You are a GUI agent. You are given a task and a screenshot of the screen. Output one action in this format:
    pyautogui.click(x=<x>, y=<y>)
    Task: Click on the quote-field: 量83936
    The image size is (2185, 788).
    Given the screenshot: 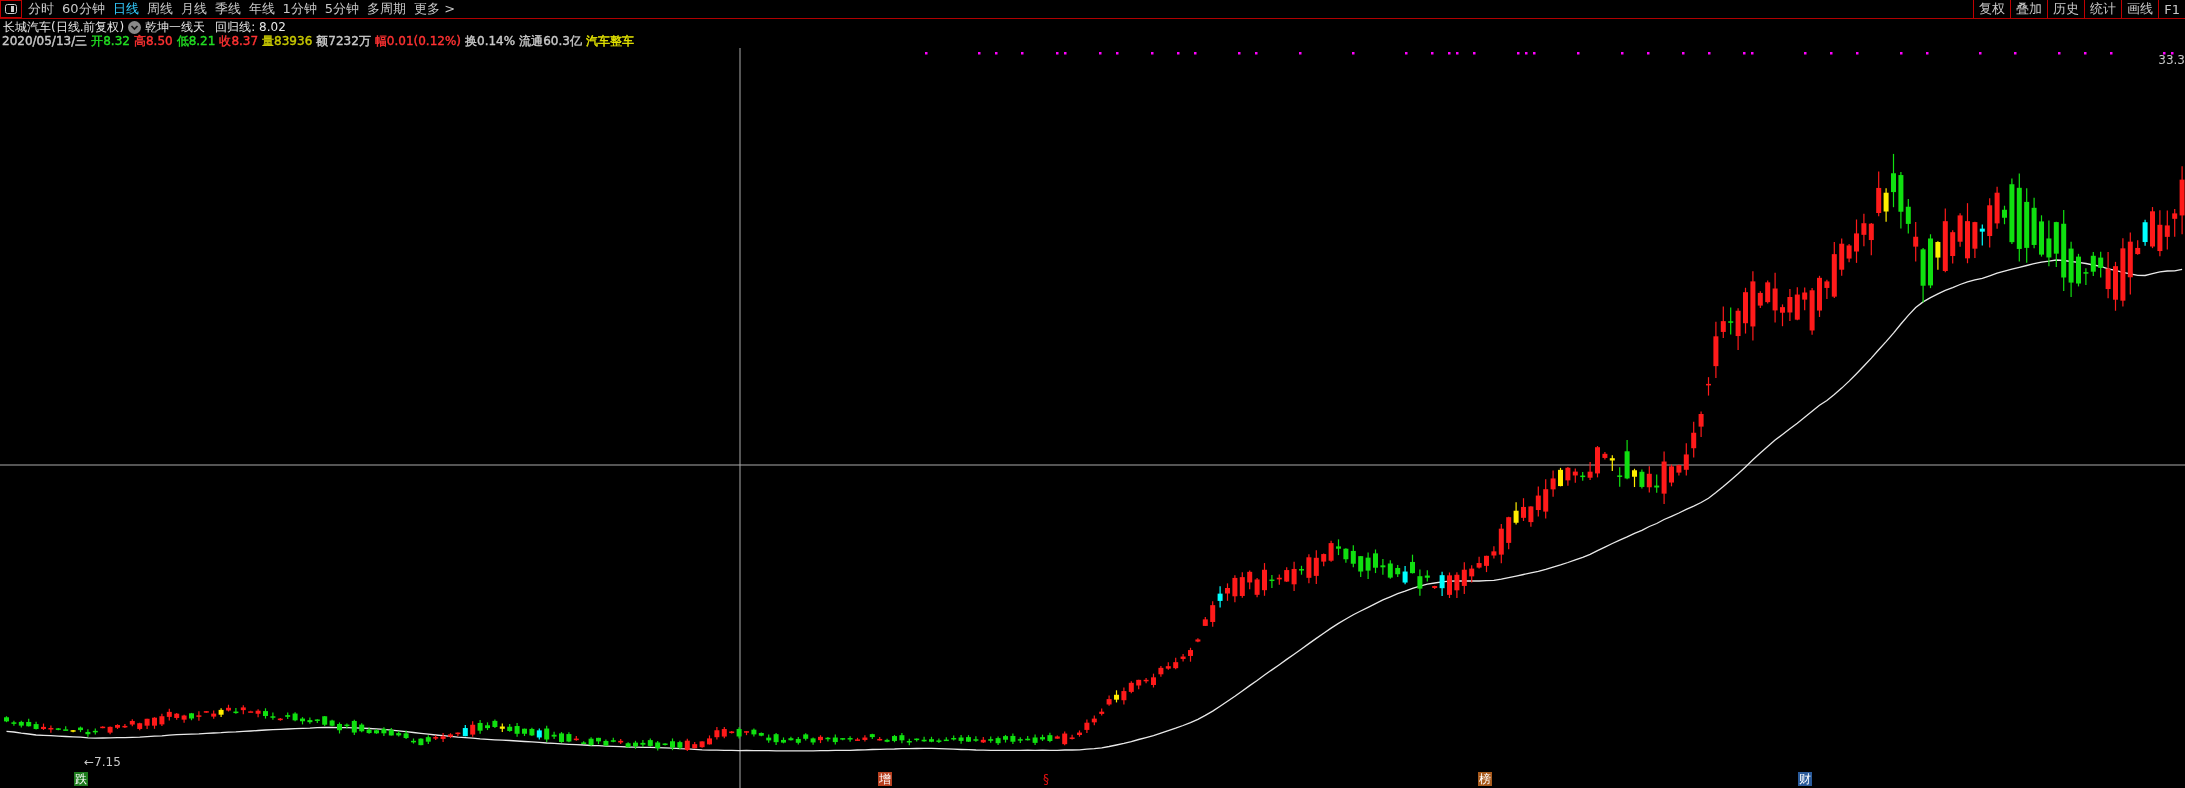 What is the action you would take?
    pyautogui.click(x=287, y=41)
    